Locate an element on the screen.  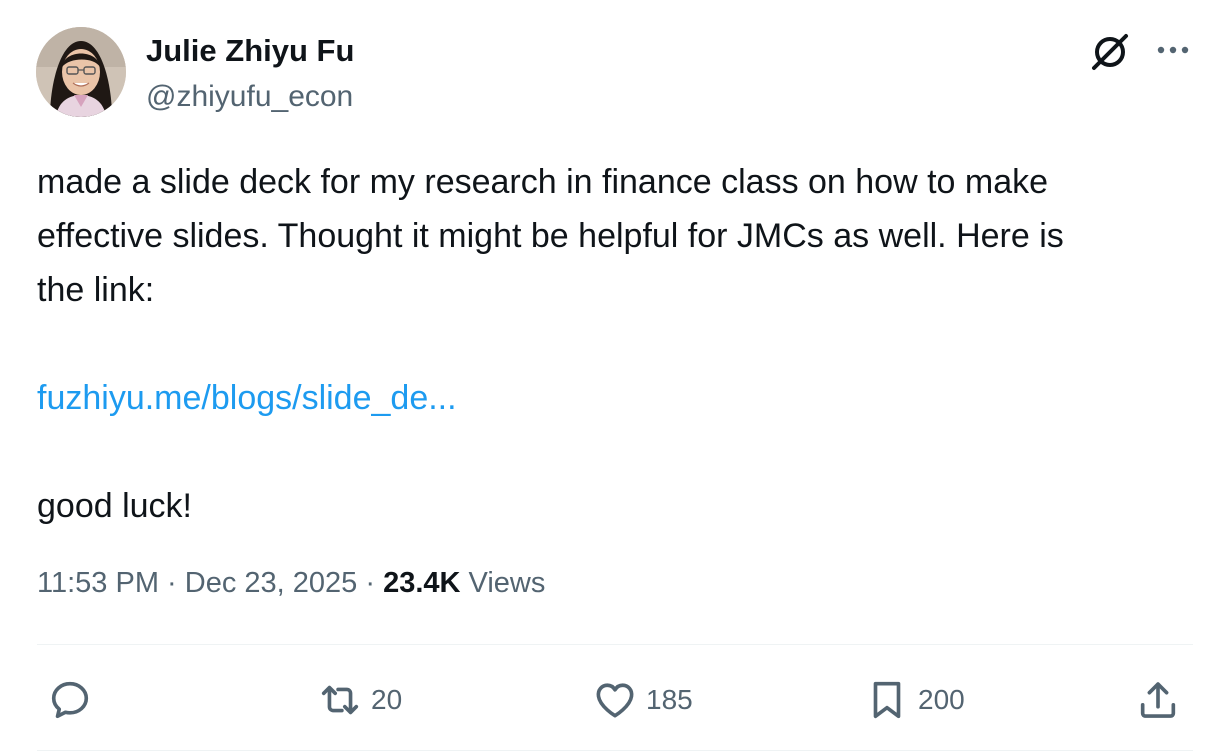
profile-photo is located at coordinates (81, 72).